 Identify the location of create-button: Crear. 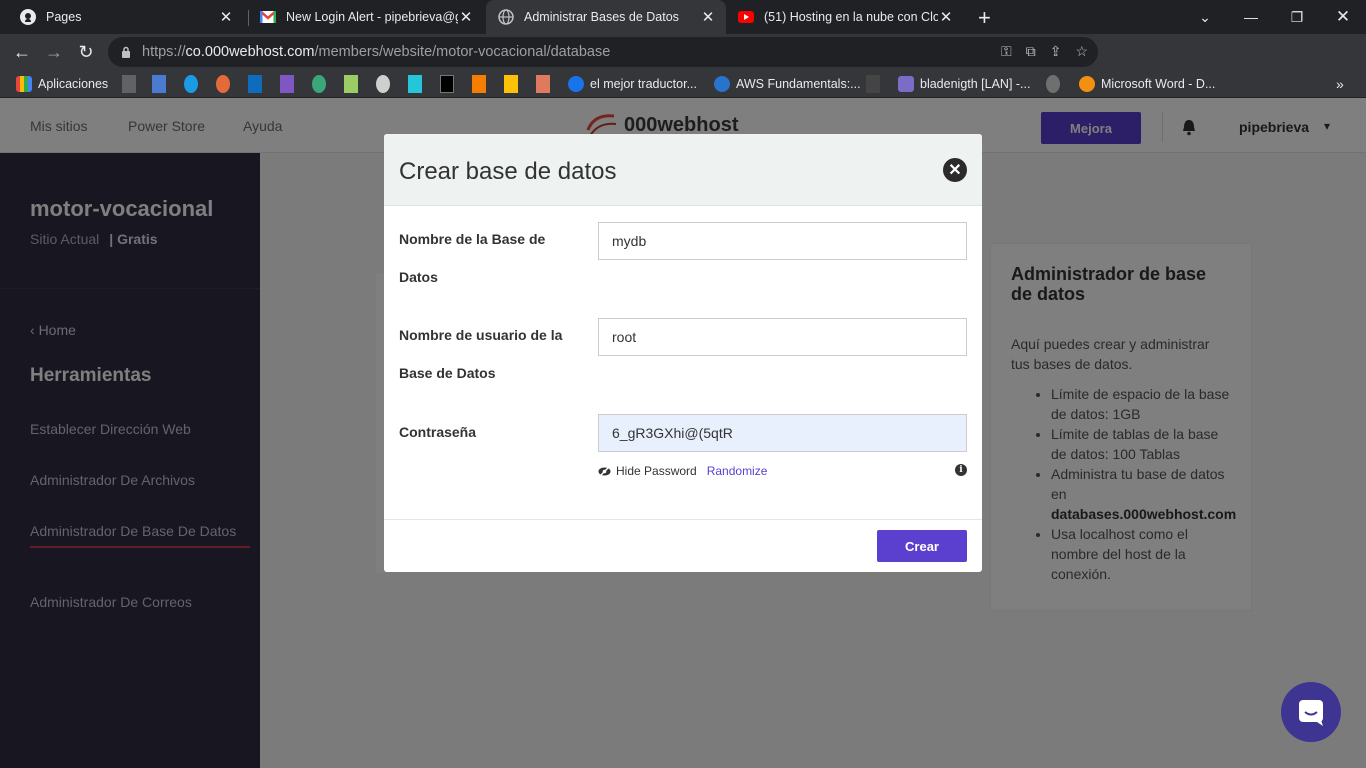
(922, 546).